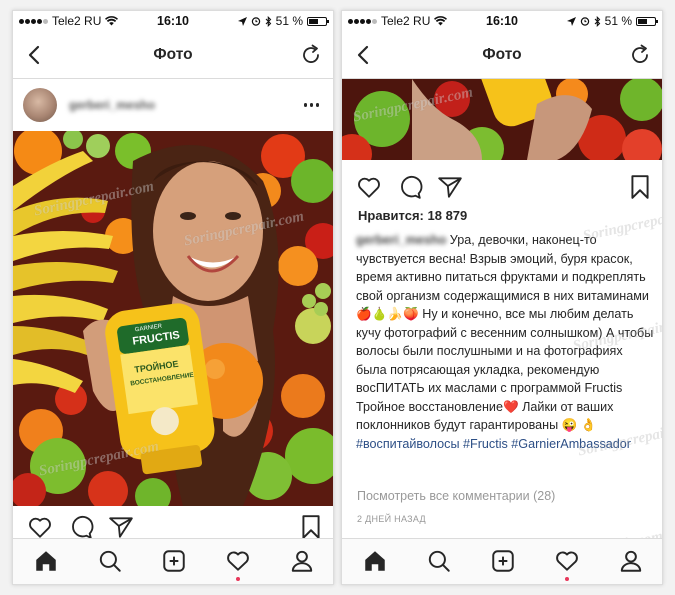 Image resolution: width=675 pixels, height=595 pixels. Describe the element at coordinates (571, 444) in the screenshot. I see `hashtag-link: #GarnierAmbassador` at that location.